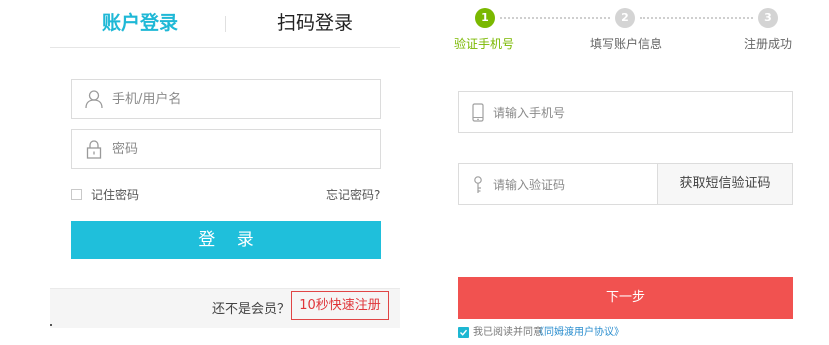 This screenshot has height=345, width=829. I want to click on register-bar: 还不是会员？ 10秒快速注册, so click(225, 308).